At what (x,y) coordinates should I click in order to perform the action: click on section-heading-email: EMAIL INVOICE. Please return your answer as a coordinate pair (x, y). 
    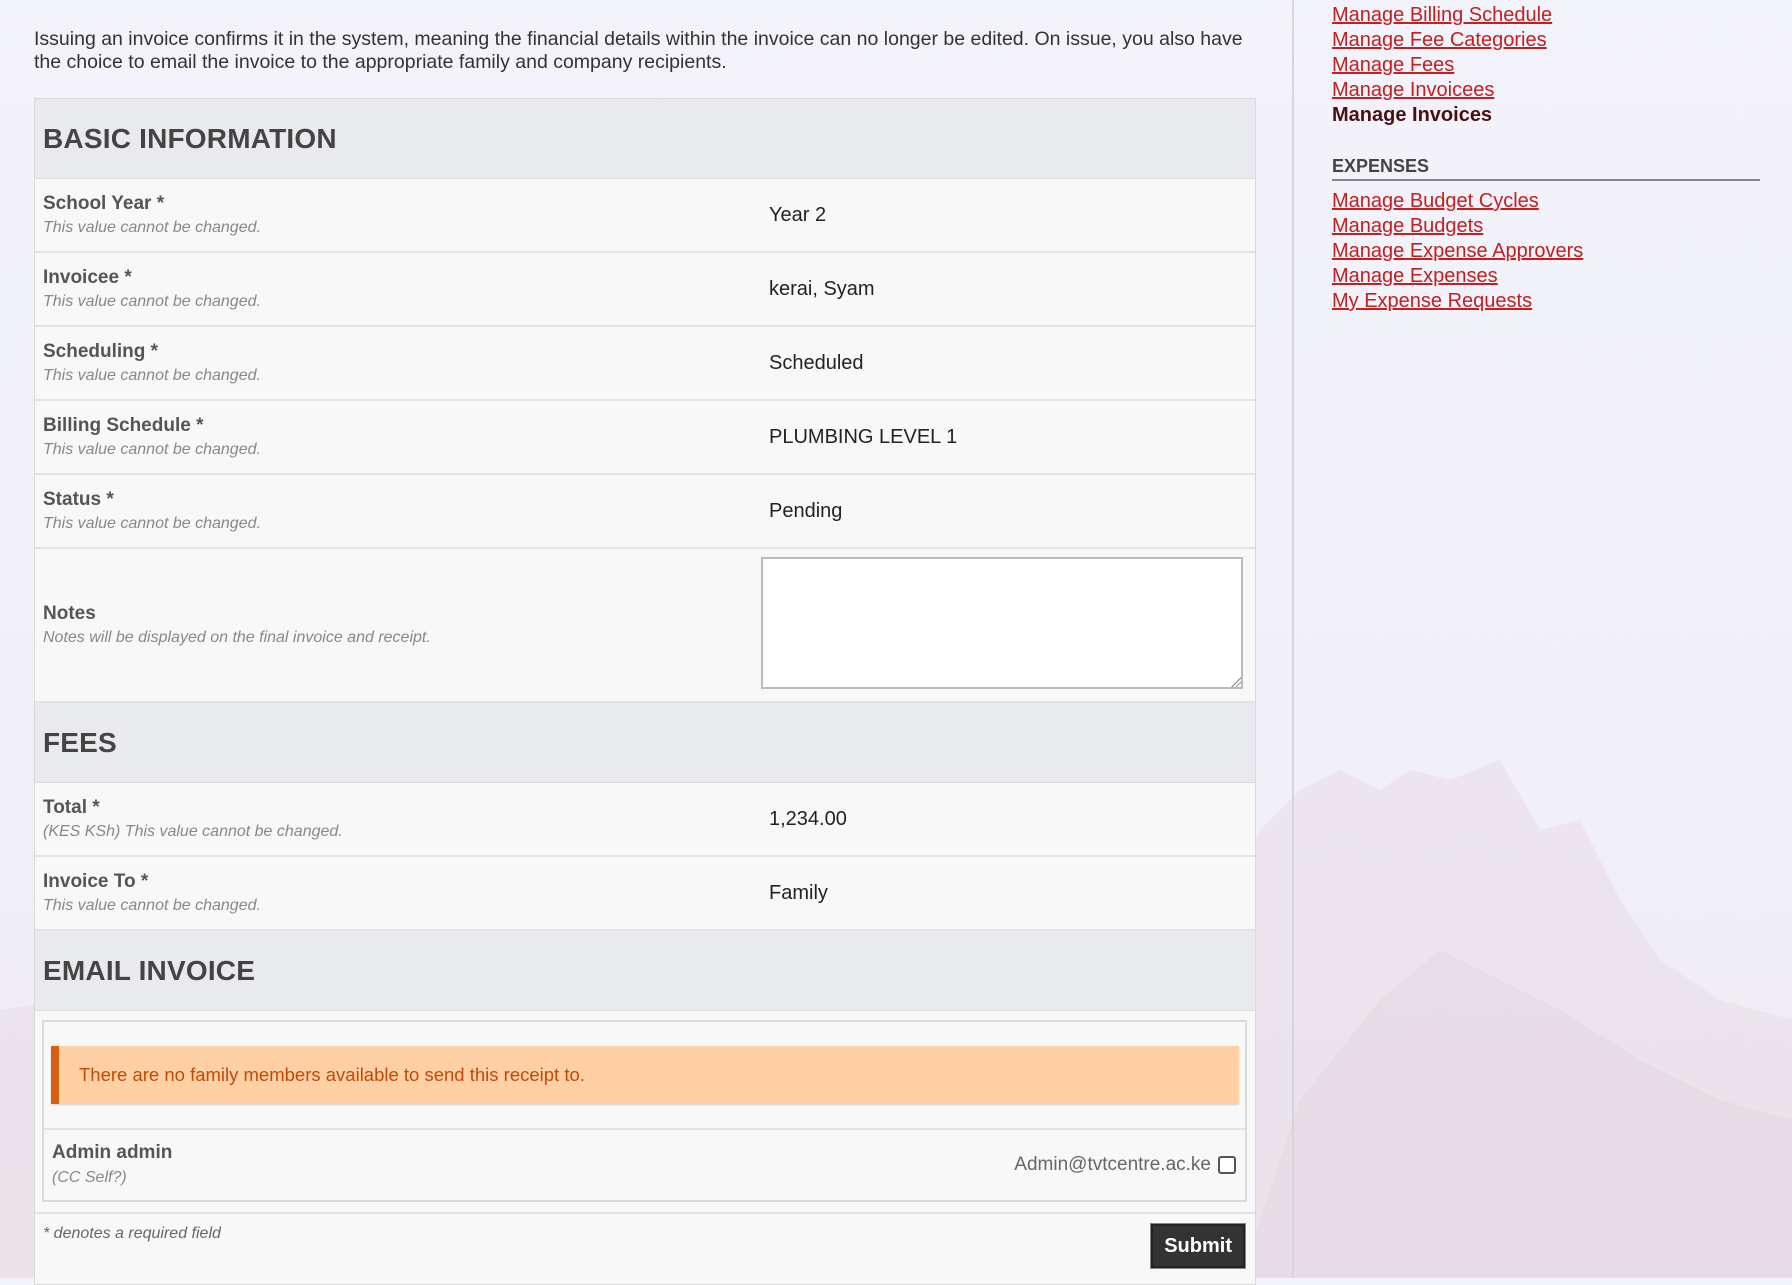
    Looking at the image, I should click on (645, 971).